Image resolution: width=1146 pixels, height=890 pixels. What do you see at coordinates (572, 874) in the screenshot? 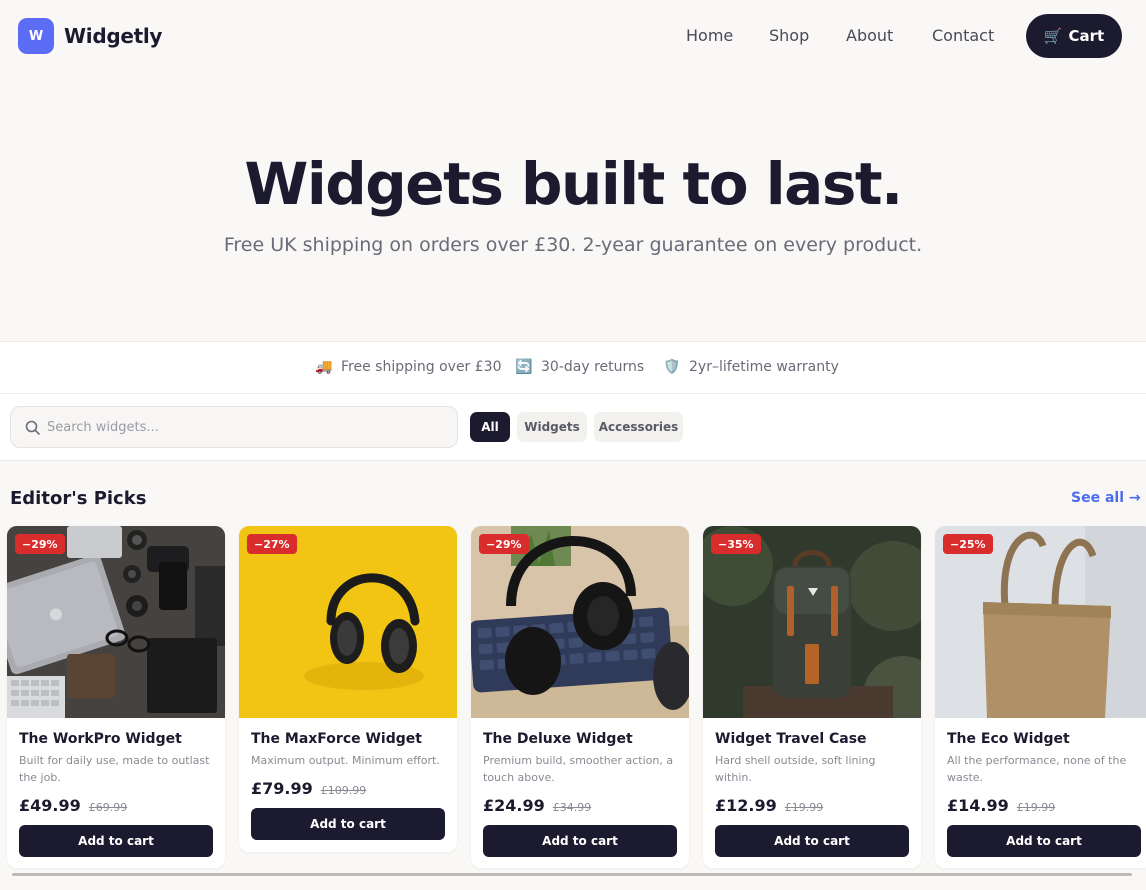
I see `horizontal-scrollbar` at bounding box center [572, 874].